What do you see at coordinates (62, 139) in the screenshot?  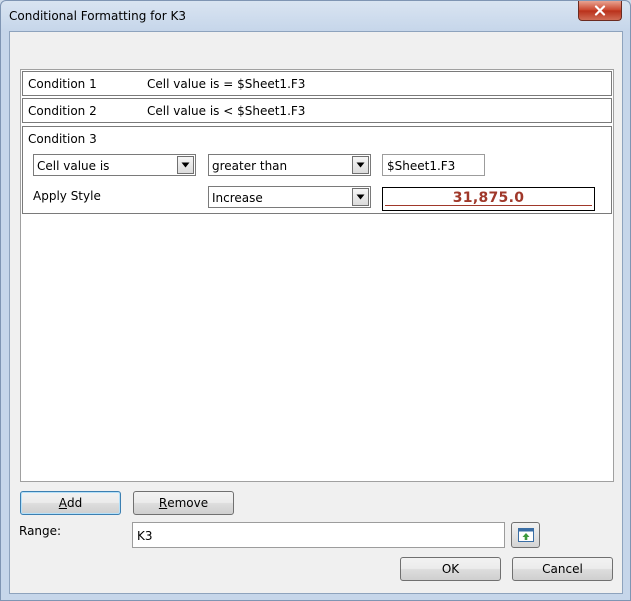 I see `condition-3-label: Condition 3` at bounding box center [62, 139].